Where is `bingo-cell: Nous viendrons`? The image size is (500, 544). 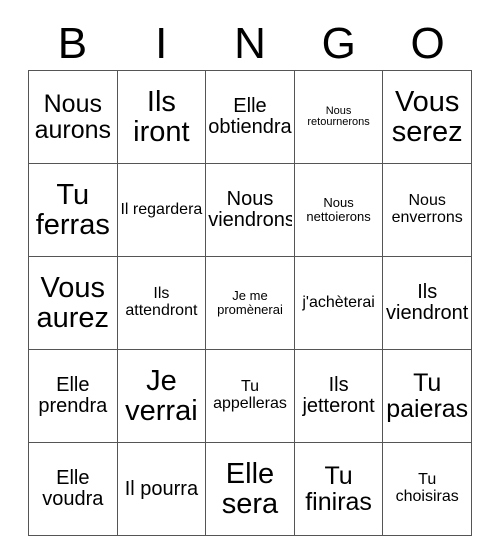
bingo-cell: Nous viendrons is located at coordinates (250, 210).